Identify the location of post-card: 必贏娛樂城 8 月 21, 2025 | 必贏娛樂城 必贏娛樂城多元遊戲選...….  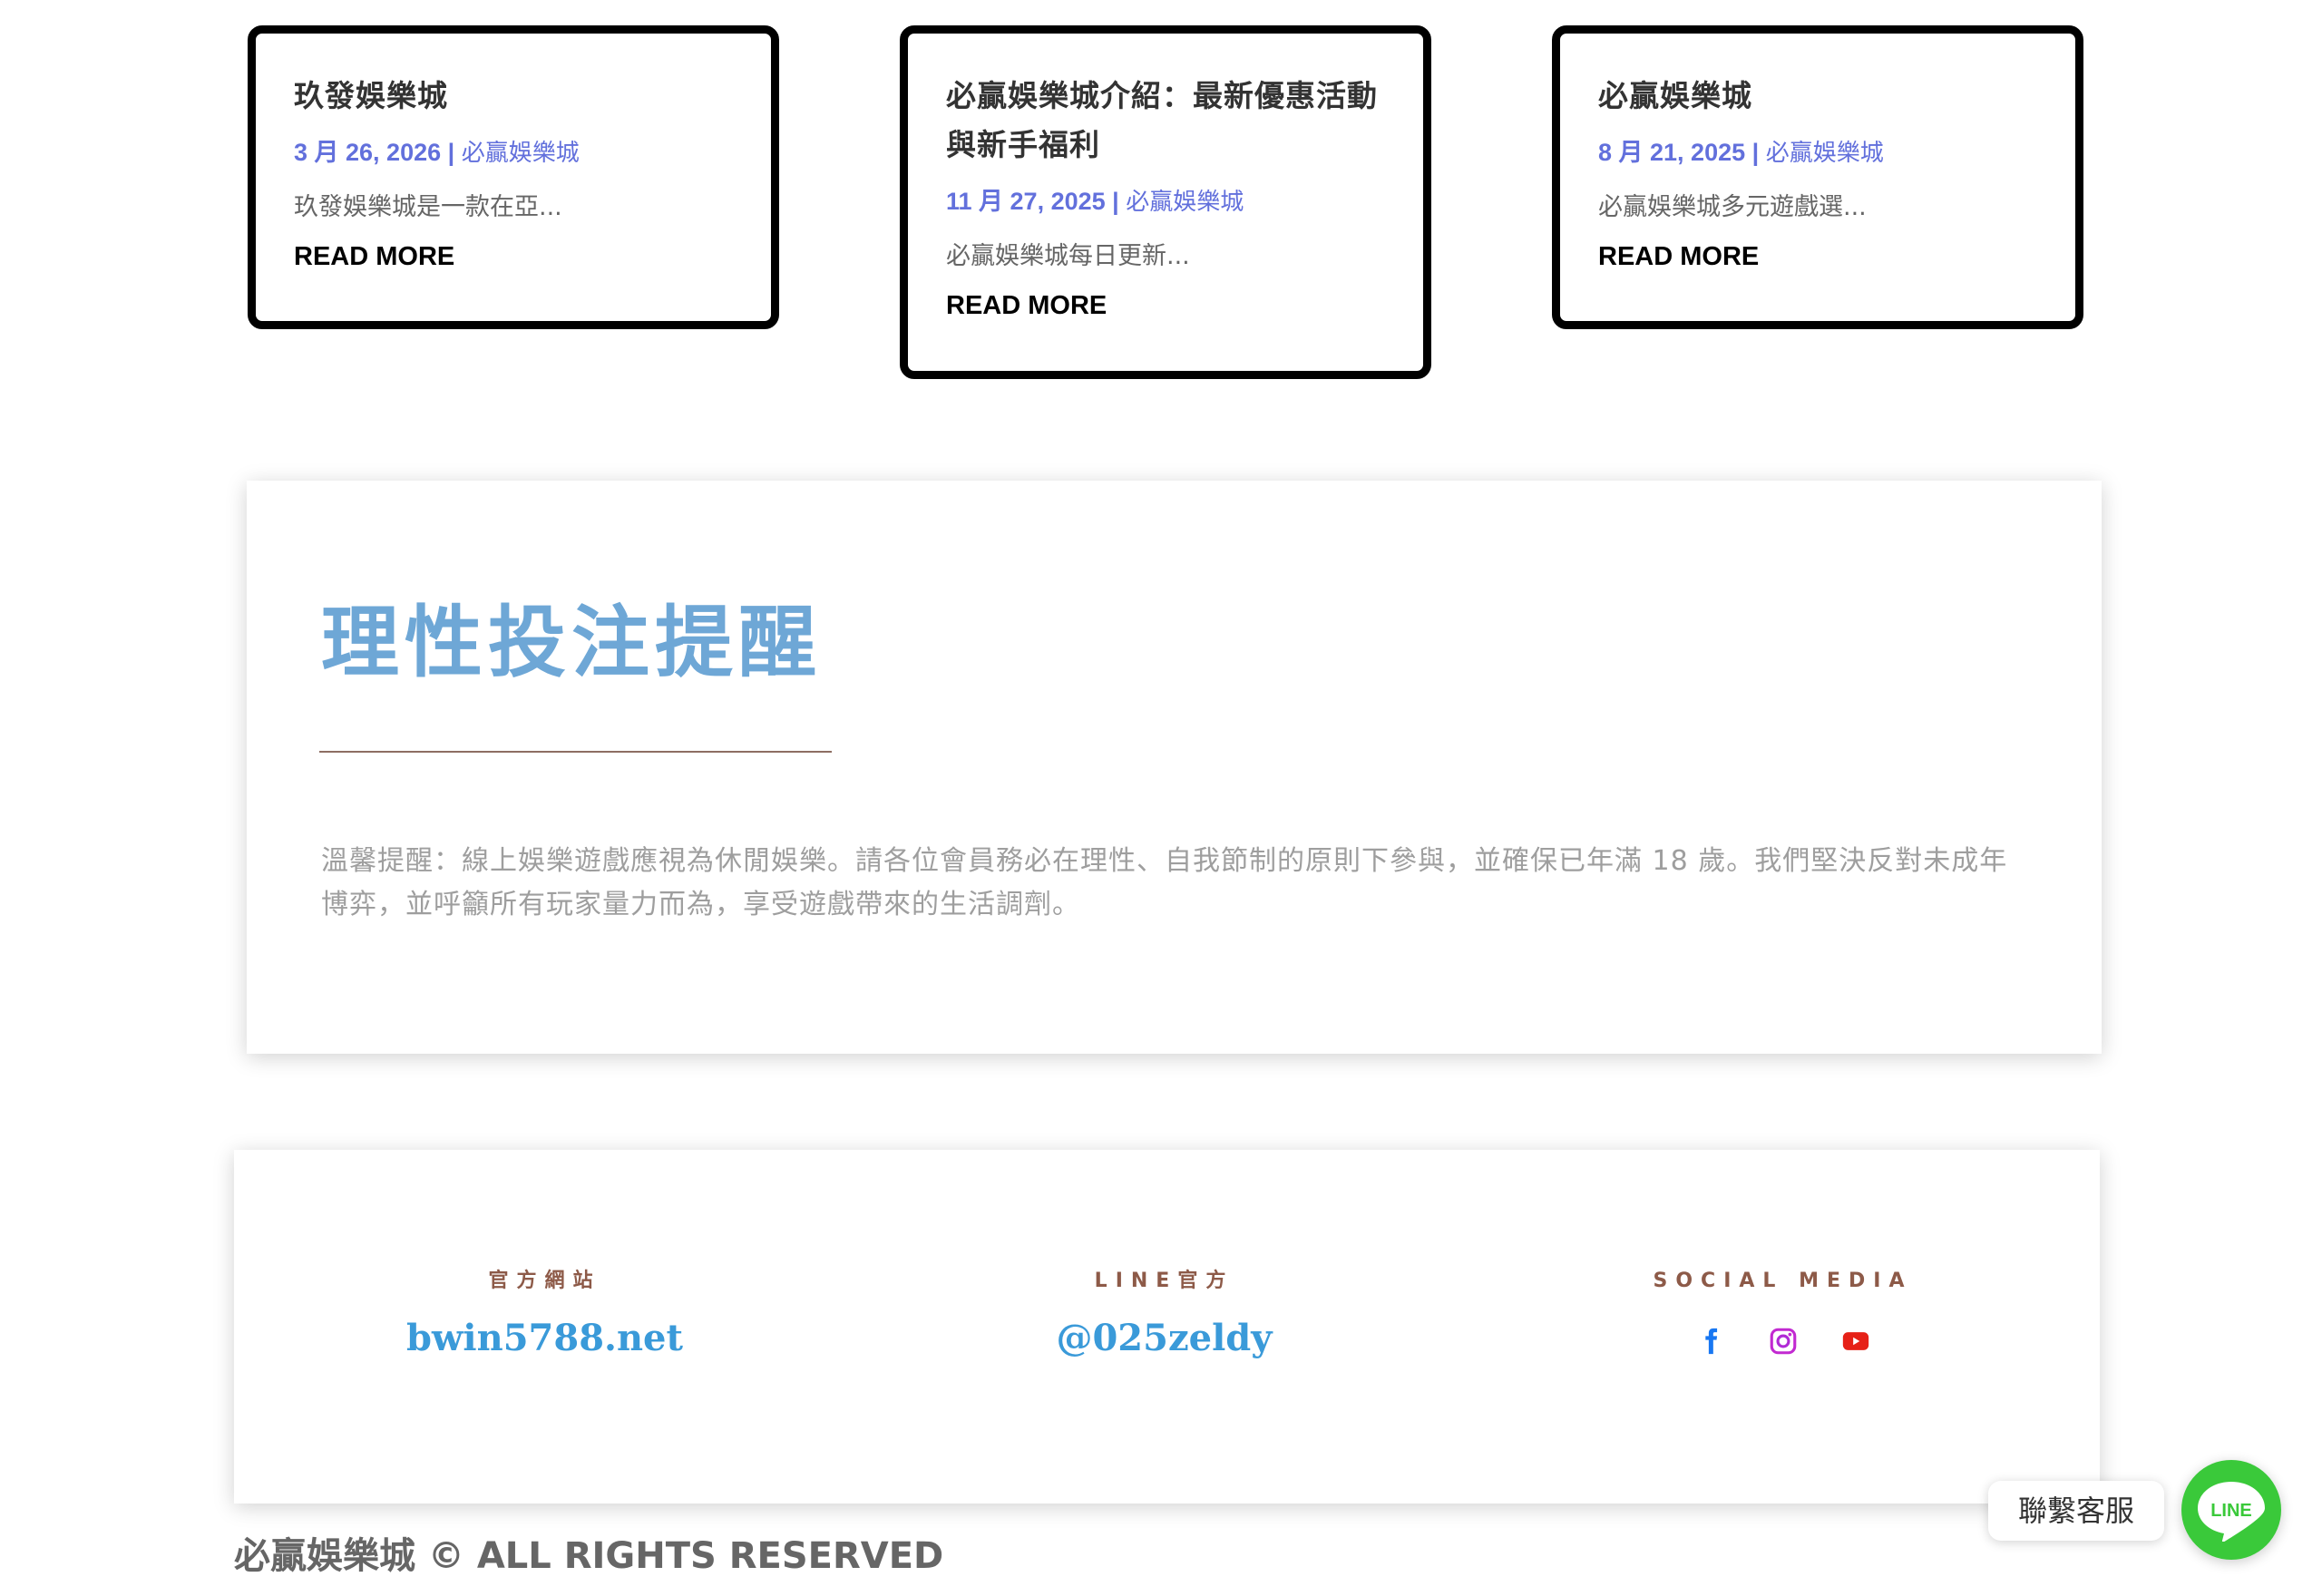
(1817, 177).